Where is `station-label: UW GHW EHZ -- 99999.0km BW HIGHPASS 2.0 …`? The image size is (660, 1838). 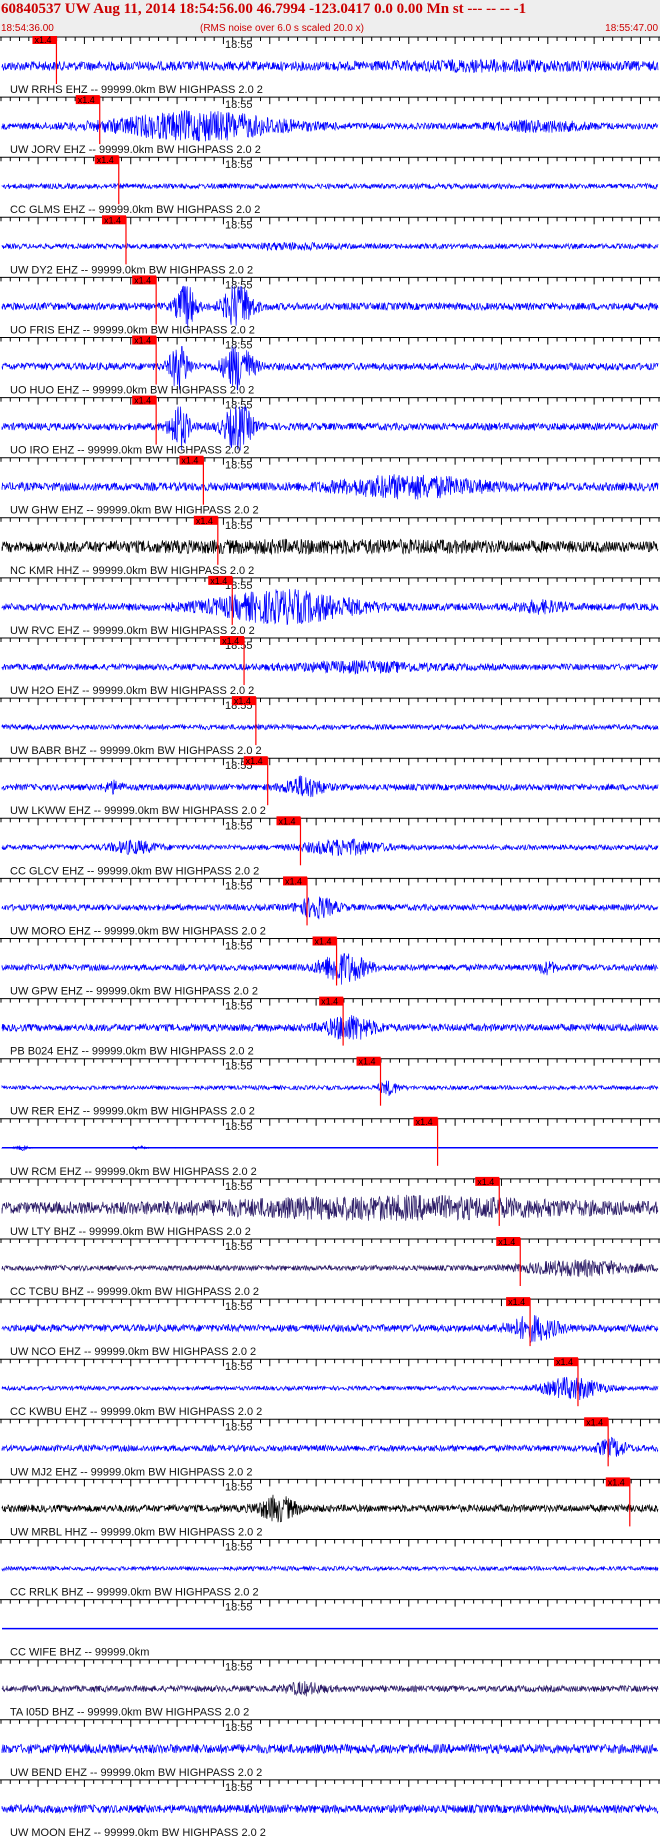 station-label: UW GHW EHZ -- 99999.0km BW HIGHPASS 2.0 … is located at coordinates (134, 511).